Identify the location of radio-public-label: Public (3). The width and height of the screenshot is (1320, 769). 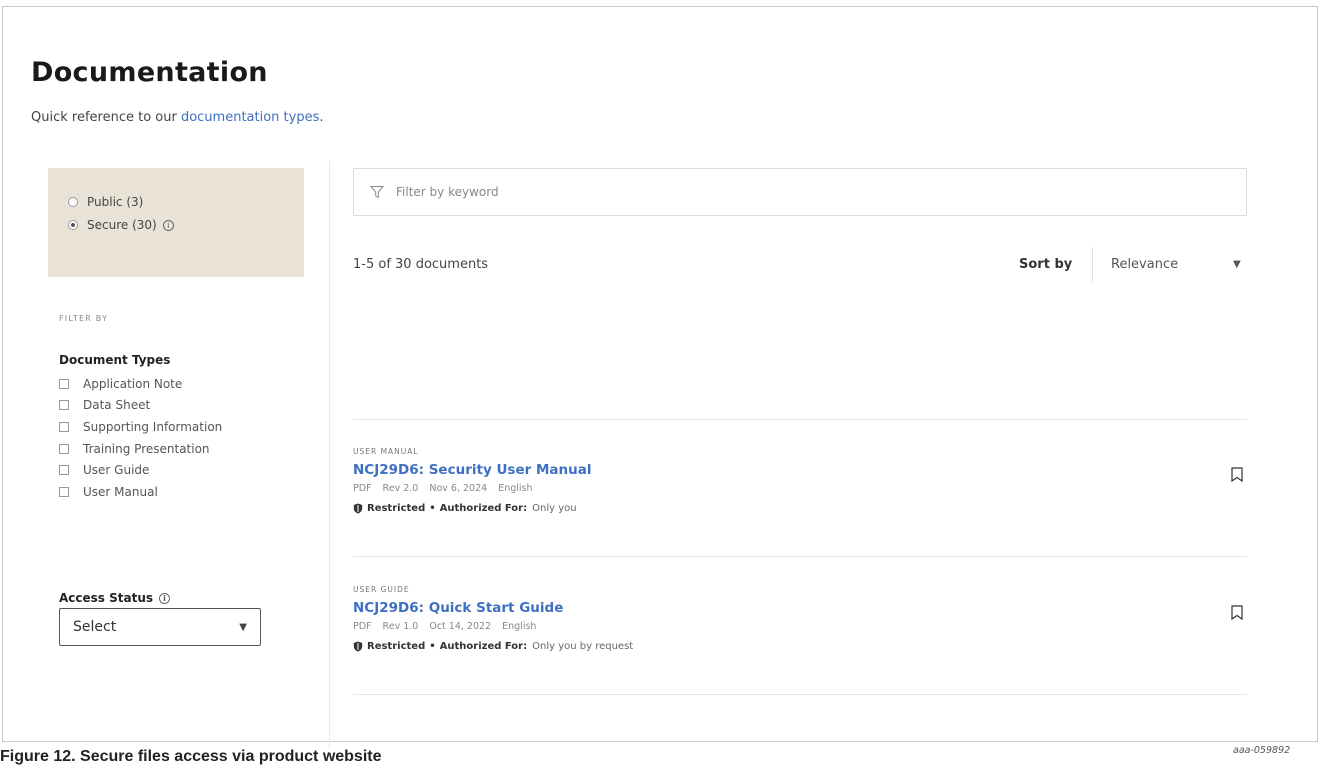
(115, 202).